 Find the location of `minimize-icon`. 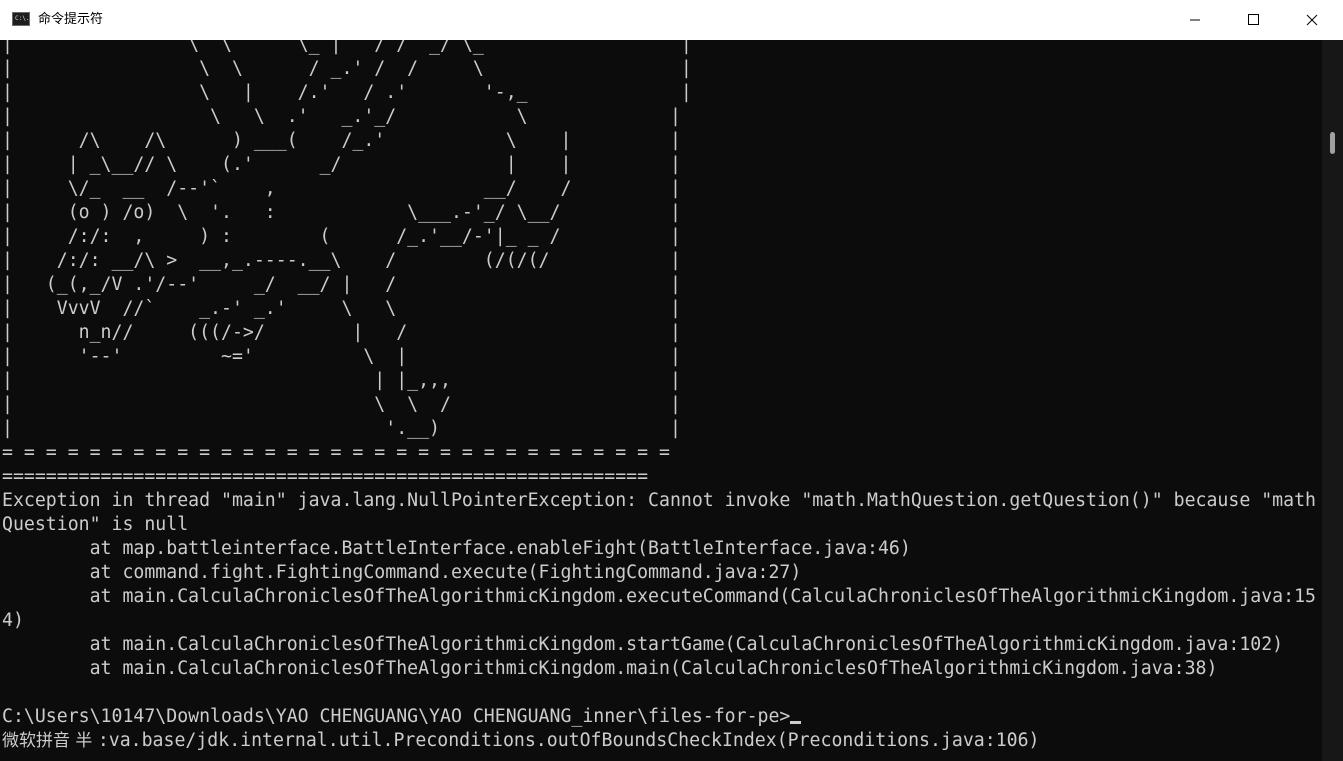

minimize-icon is located at coordinates (1195, 20).